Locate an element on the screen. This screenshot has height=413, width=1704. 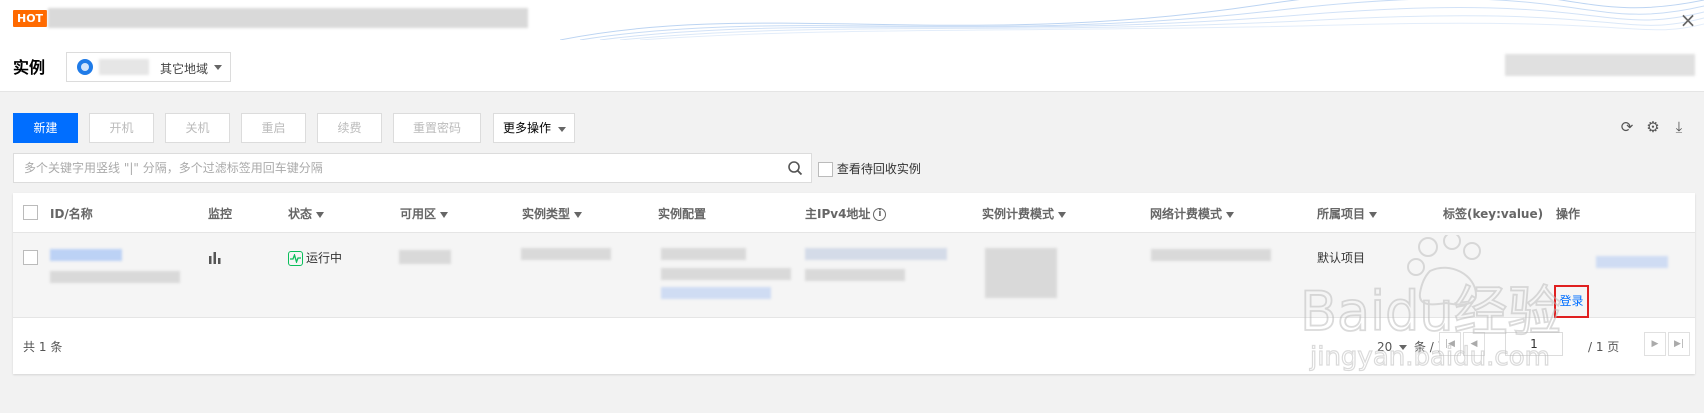
col-billing-mode-label: 实例计费模式 is located at coordinates (1018, 214).